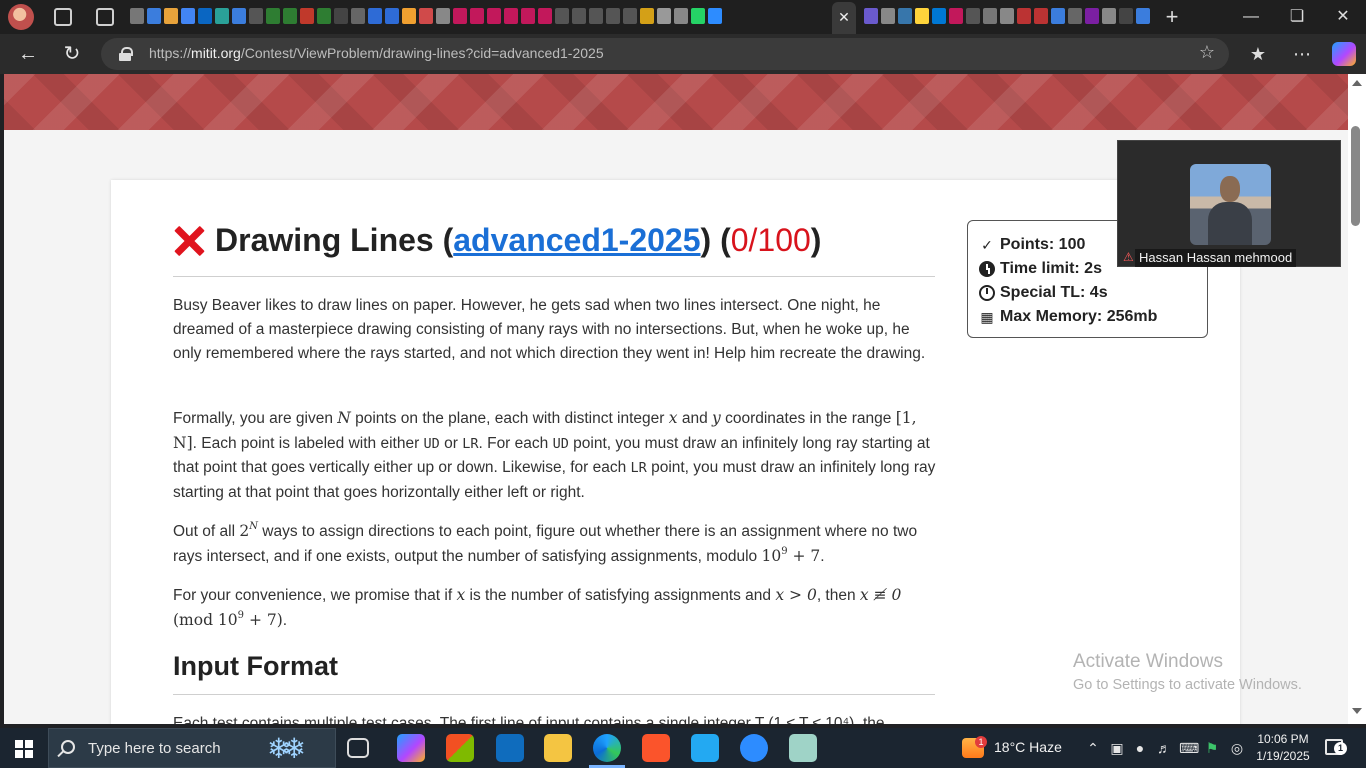  I want to click on network-icon: ◎, so click(1237, 748).